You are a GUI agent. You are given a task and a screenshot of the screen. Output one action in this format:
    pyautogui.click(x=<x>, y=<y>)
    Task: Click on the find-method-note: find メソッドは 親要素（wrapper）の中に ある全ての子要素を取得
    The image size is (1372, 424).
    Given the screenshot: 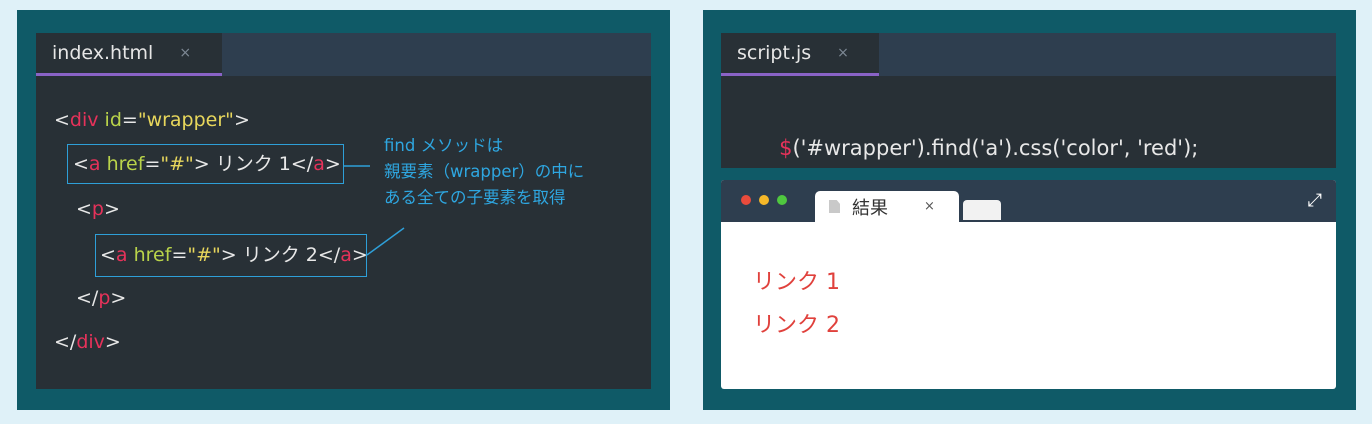 What is the action you would take?
    pyautogui.click(x=484, y=171)
    